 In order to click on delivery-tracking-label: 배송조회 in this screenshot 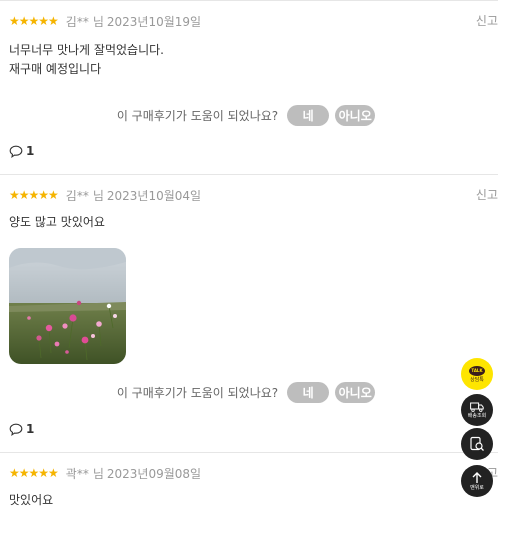, I will do `click(477, 415)`.